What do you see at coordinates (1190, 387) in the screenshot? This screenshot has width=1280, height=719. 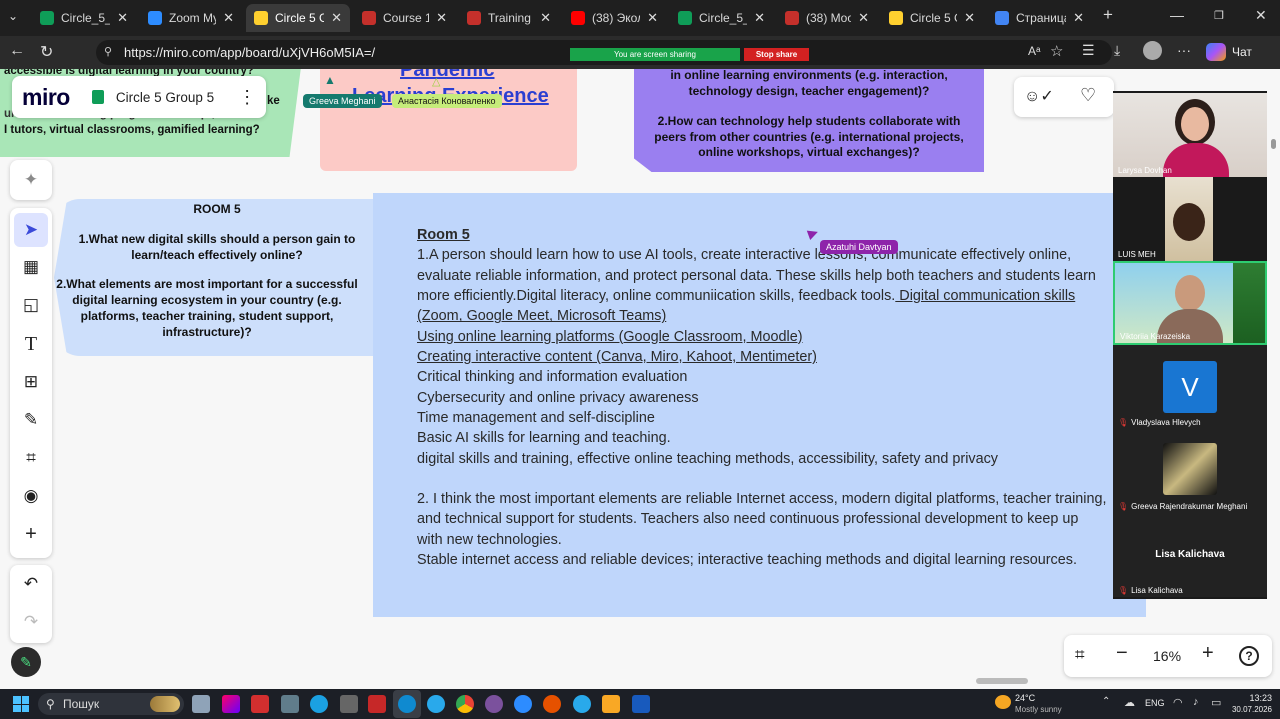 I see `video-tile: V 🎙 Vladyslava Hlevych` at bounding box center [1190, 387].